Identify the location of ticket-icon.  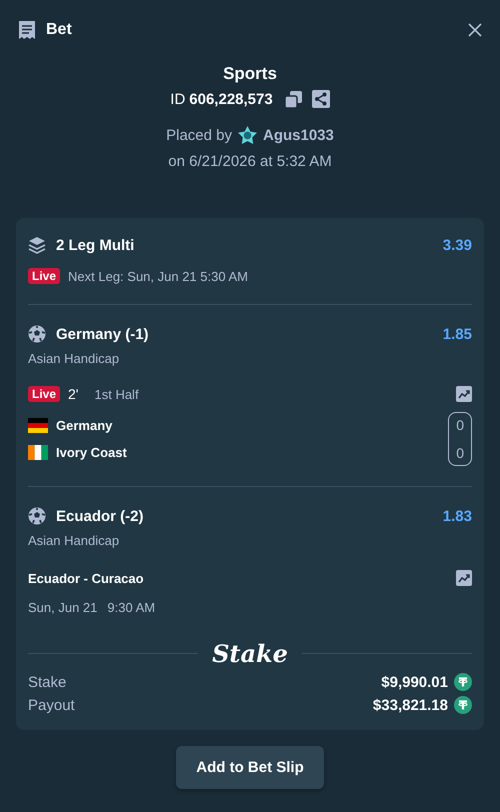
(27, 30).